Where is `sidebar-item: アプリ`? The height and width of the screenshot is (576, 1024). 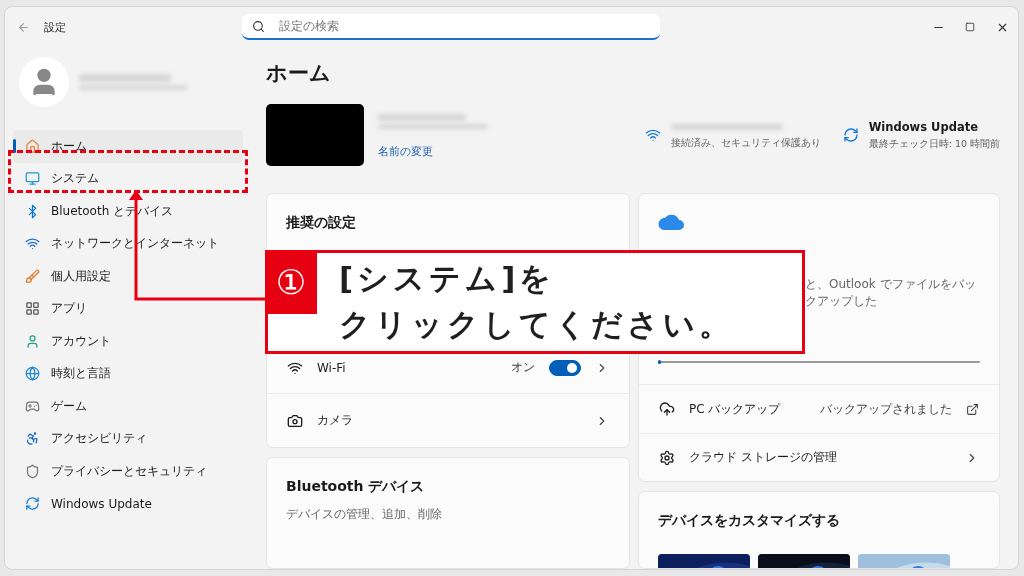 sidebar-item: アプリ is located at coordinates (128, 308).